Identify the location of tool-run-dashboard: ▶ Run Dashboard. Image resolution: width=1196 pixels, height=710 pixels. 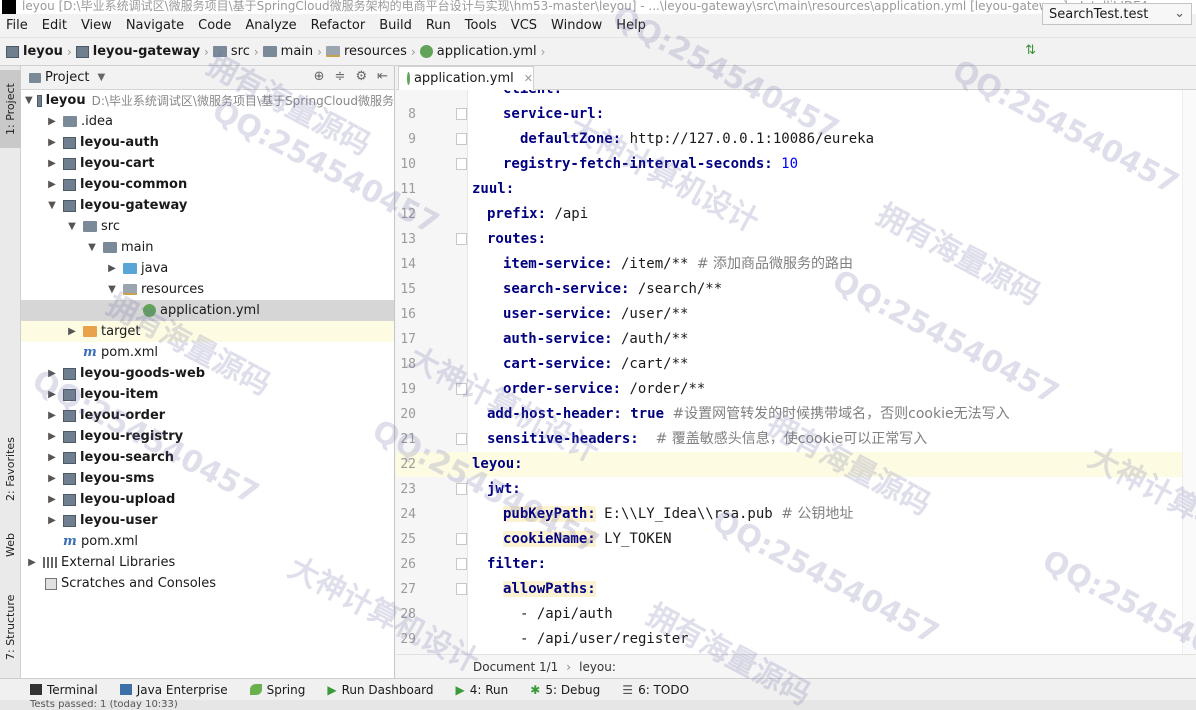
(380, 690).